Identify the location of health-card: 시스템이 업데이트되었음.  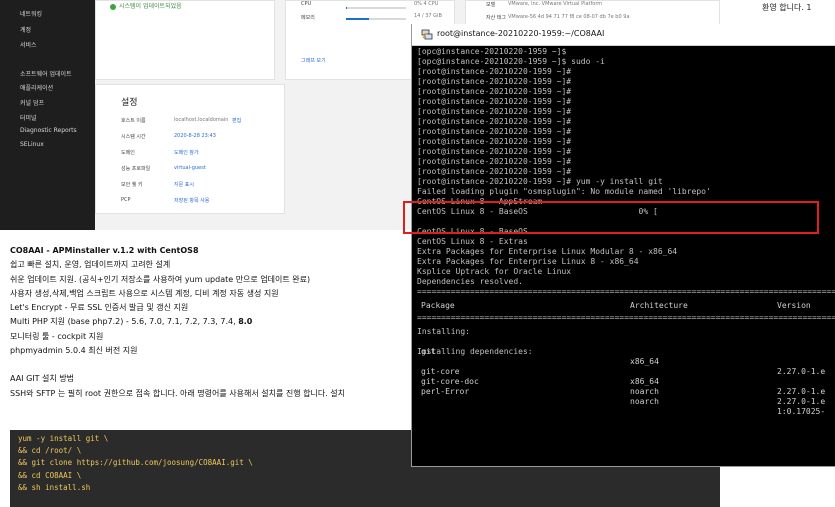
(185, 40).